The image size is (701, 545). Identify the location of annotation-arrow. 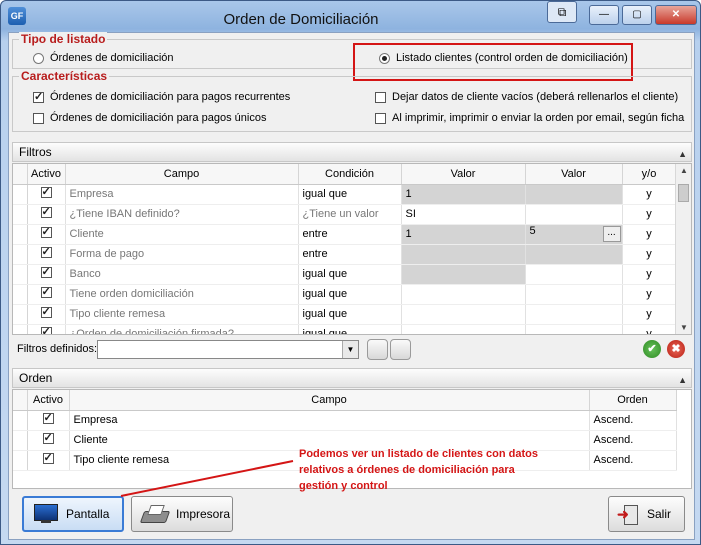
(207, 478).